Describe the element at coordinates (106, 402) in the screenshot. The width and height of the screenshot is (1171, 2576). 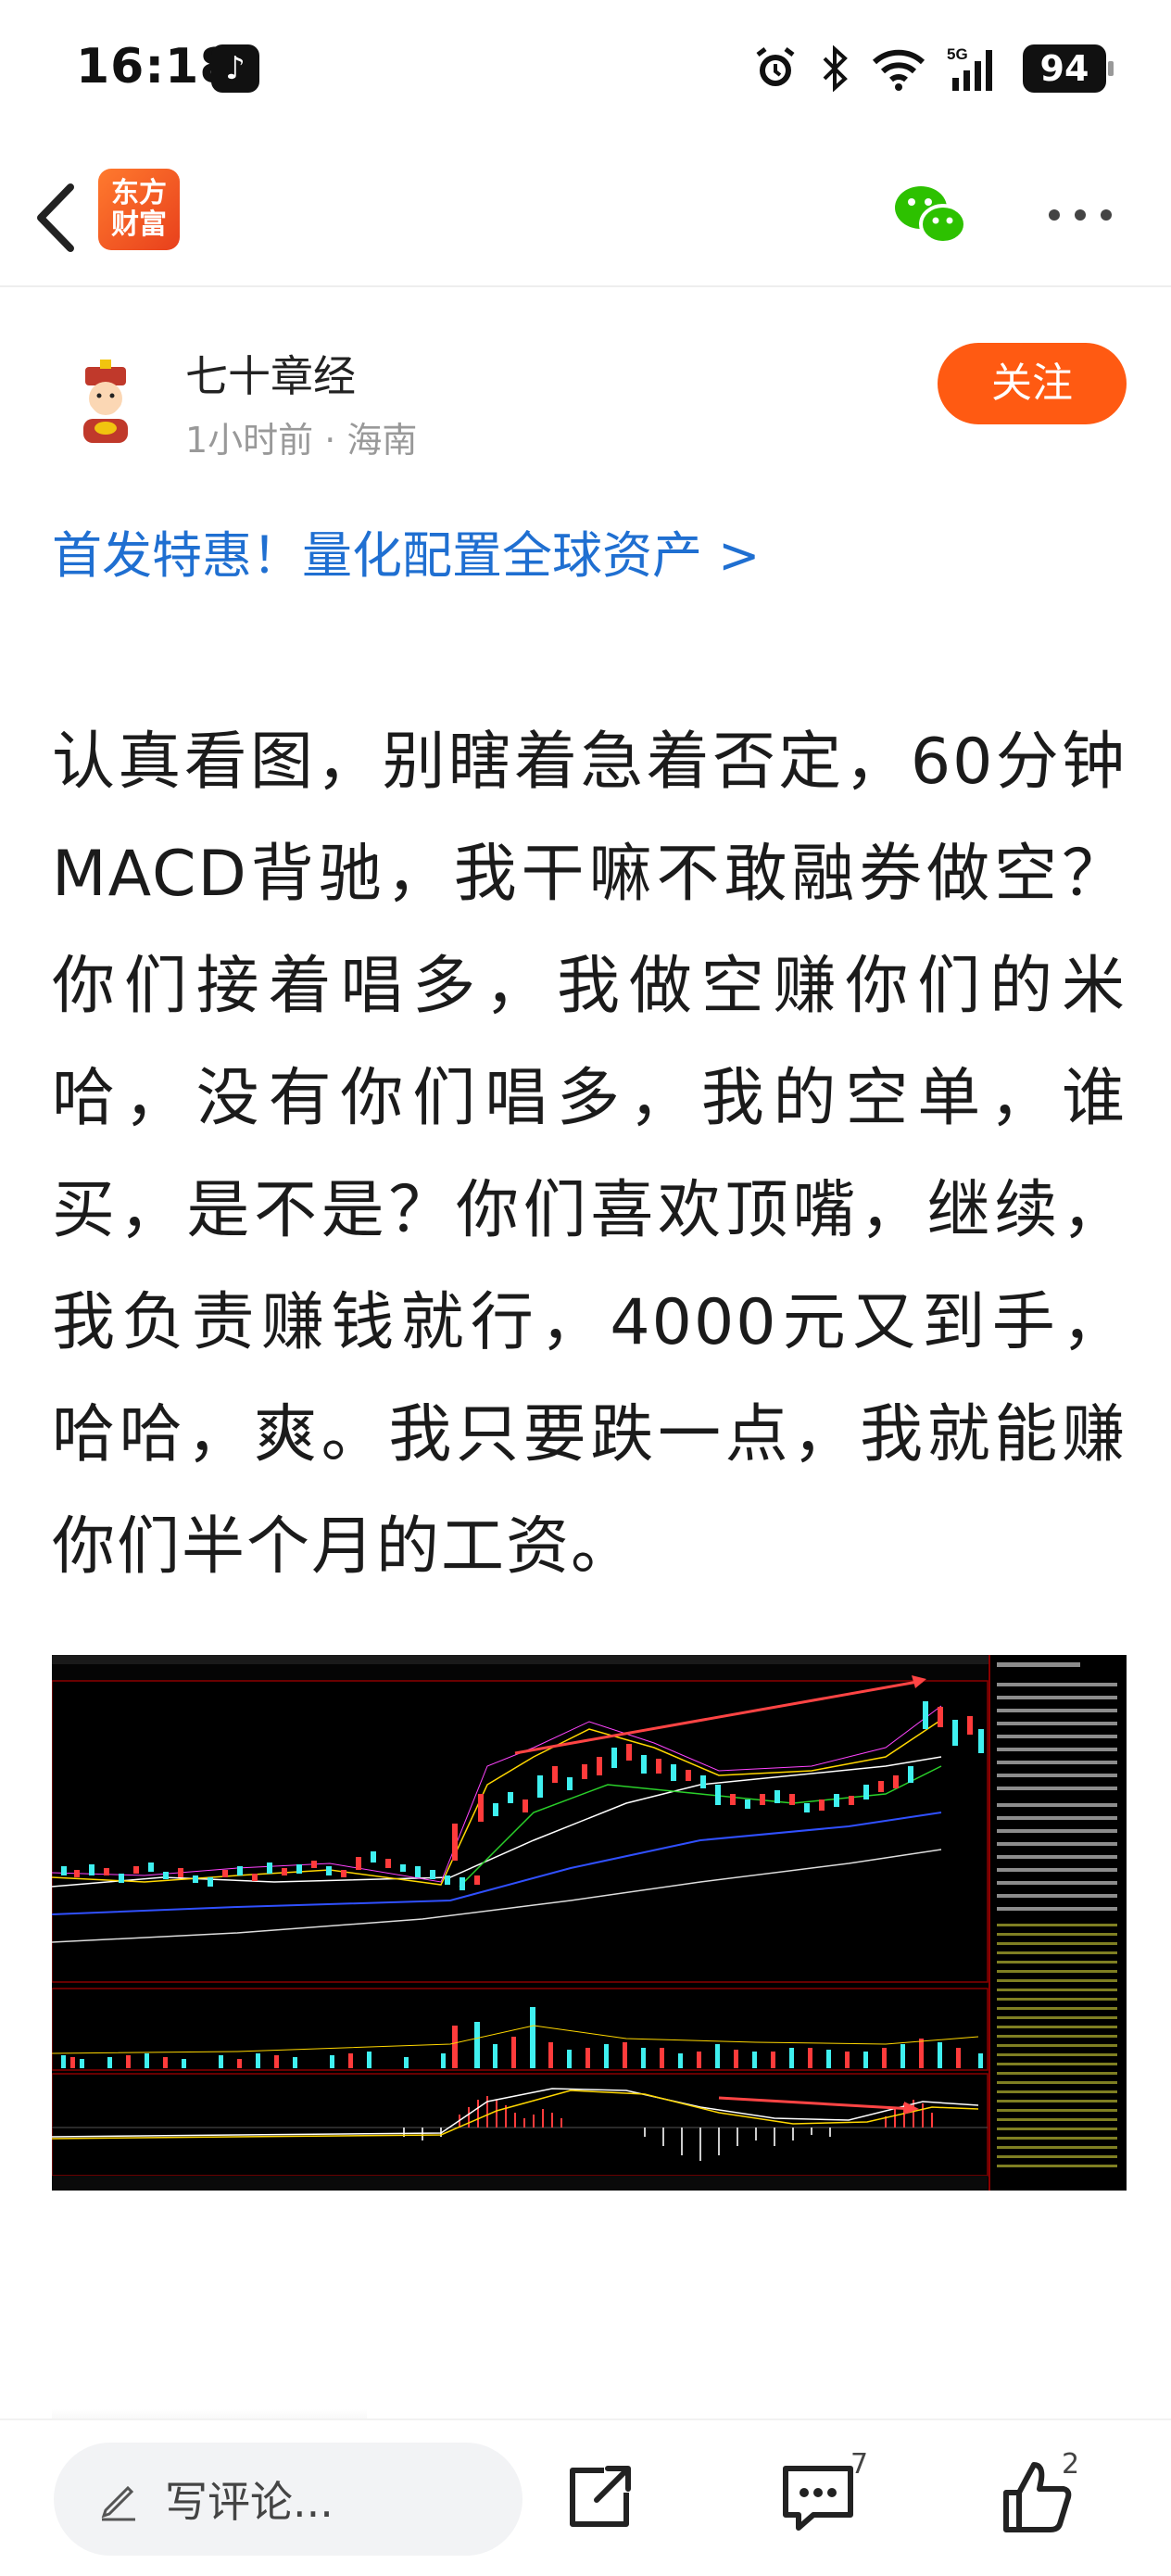
I see `avatar` at that location.